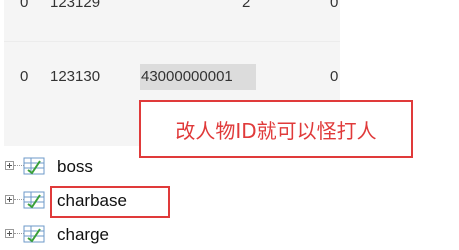 The image size is (459, 250). Describe the element at coordinates (246, 6) in the screenshot. I see `grid-cell: 2` at that location.